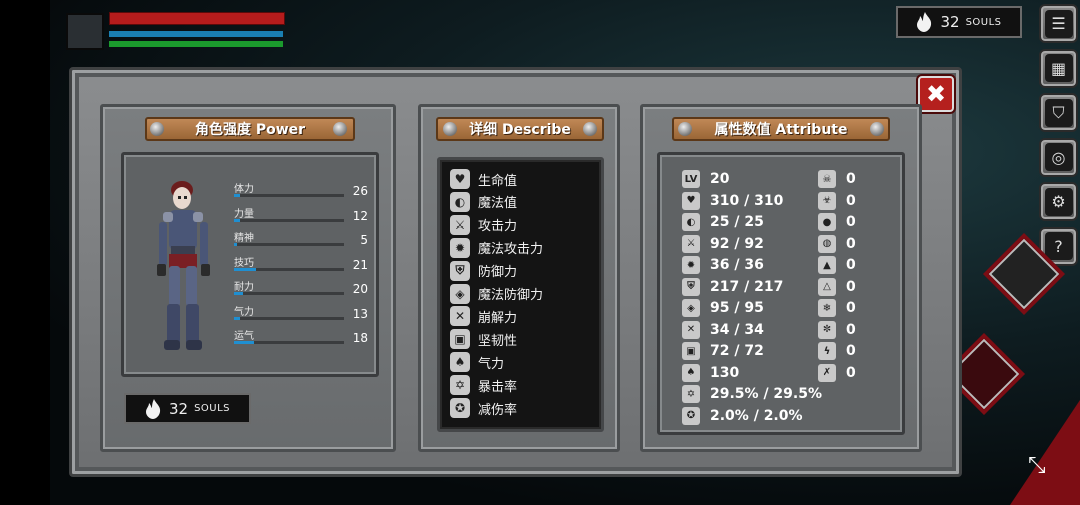 Image resolution: width=1080 pixels, height=505 pixels. Describe the element at coordinates (460, 385) in the screenshot. I see `crit-icon: ✡` at that location.